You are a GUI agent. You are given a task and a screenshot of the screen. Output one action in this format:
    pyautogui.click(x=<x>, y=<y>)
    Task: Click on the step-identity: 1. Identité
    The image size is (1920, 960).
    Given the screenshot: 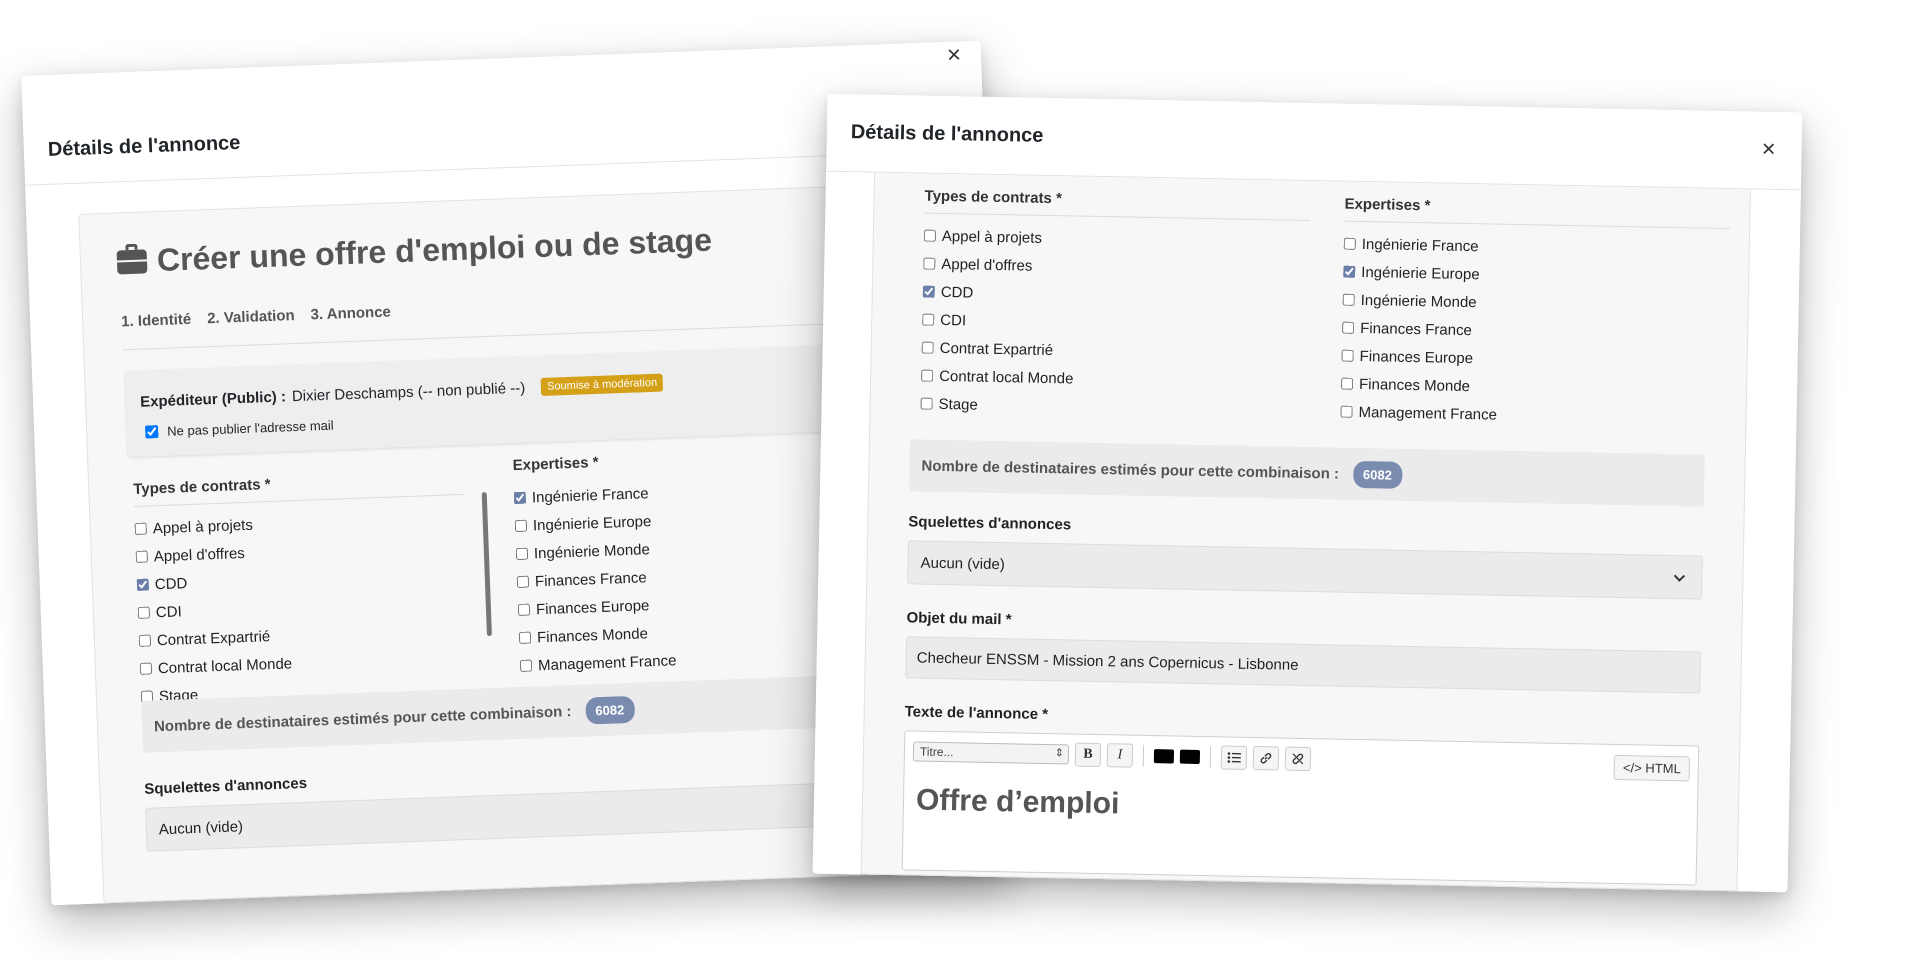 What is the action you would take?
    pyautogui.click(x=156, y=321)
    